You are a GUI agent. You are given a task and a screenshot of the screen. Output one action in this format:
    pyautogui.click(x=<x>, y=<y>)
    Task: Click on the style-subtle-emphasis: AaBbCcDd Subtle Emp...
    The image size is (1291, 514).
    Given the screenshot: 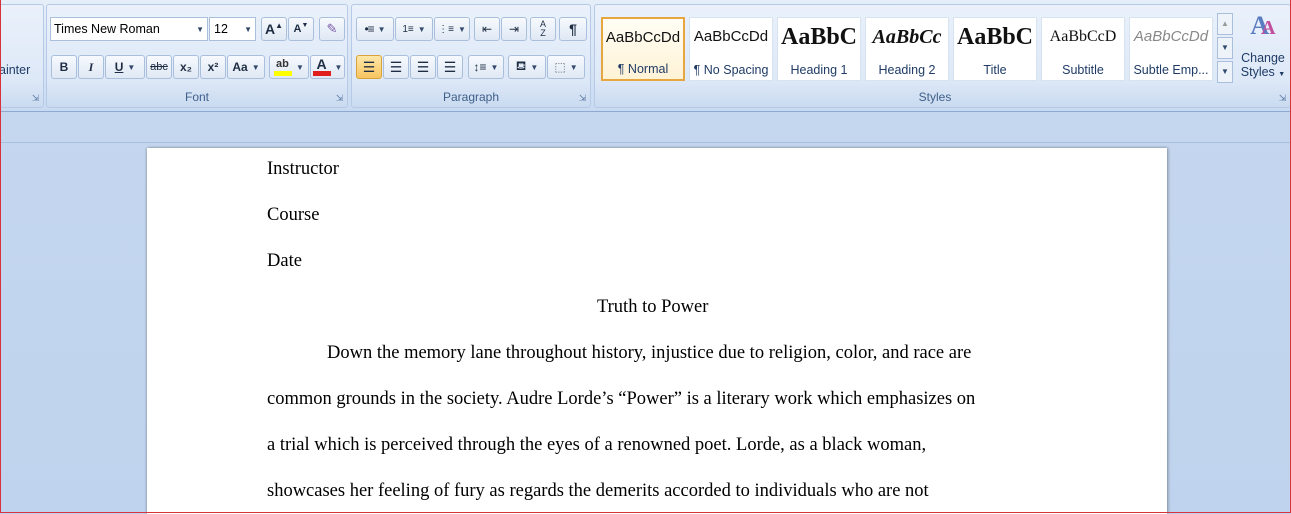 What is the action you would take?
    pyautogui.click(x=1171, y=49)
    